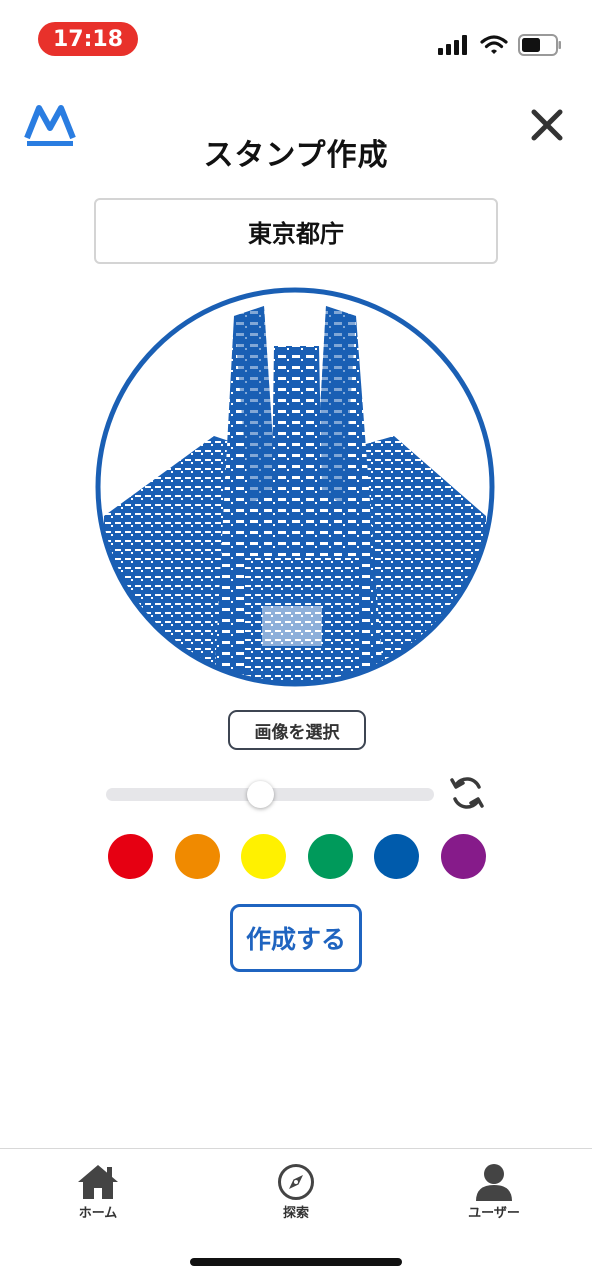 The image size is (592, 1280). What do you see at coordinates (452, 45) in the screenshot?
I see `cellular-signal-icon` at bounding box center [452, 45].